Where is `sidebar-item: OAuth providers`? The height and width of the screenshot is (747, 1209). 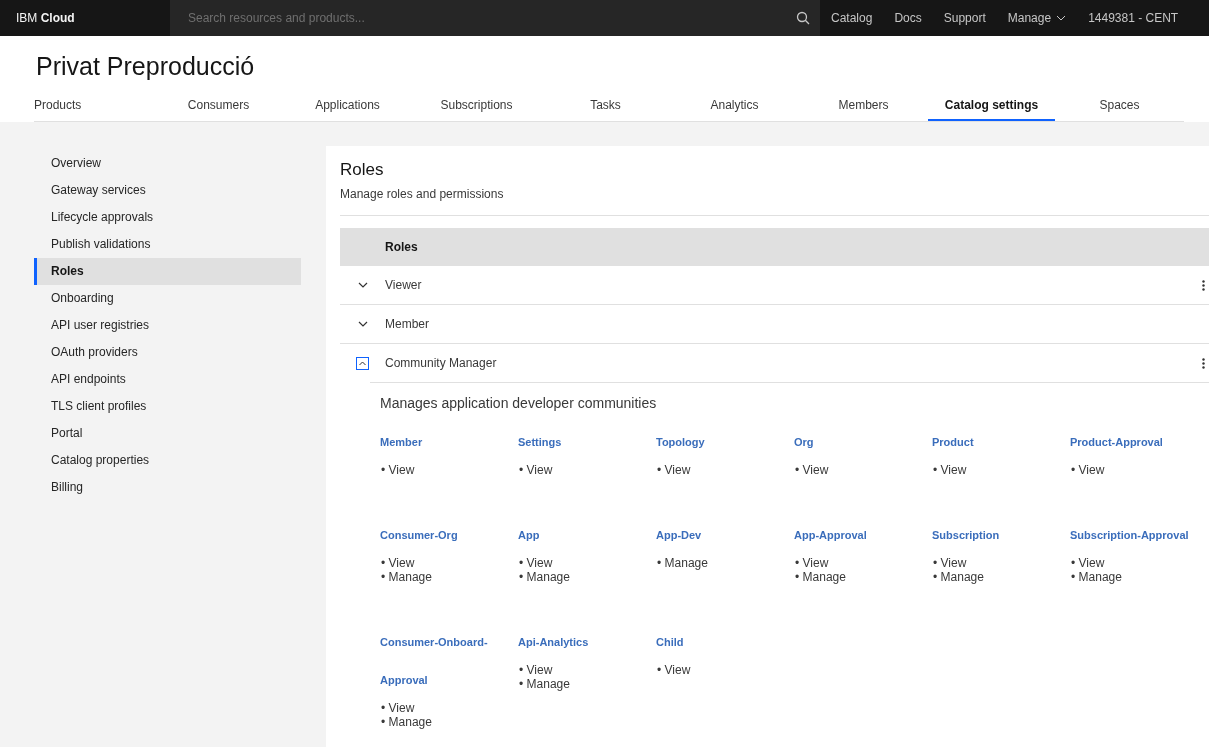
sidebar-item: OAuth providers is located at coordinates (167, 352).